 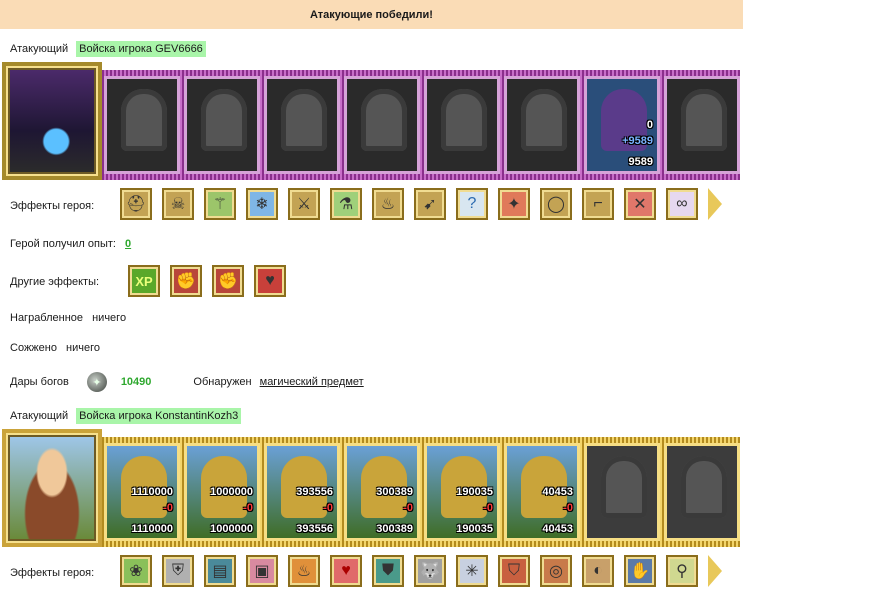 I want to click on hero-xp-label: Герой получил опыт:, so click(x=63, y=244).